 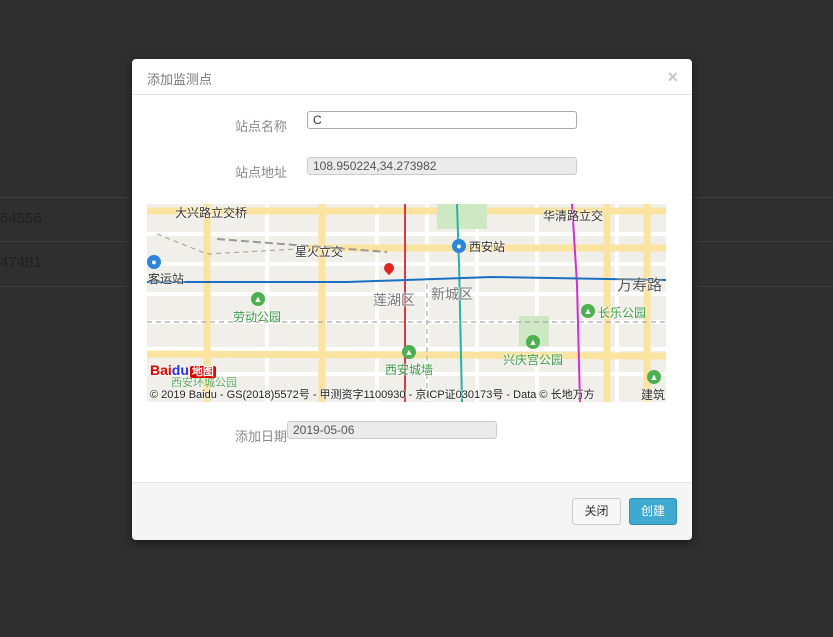 I want to click on add-date-label: 添加日期, so click(x=261, y=436).